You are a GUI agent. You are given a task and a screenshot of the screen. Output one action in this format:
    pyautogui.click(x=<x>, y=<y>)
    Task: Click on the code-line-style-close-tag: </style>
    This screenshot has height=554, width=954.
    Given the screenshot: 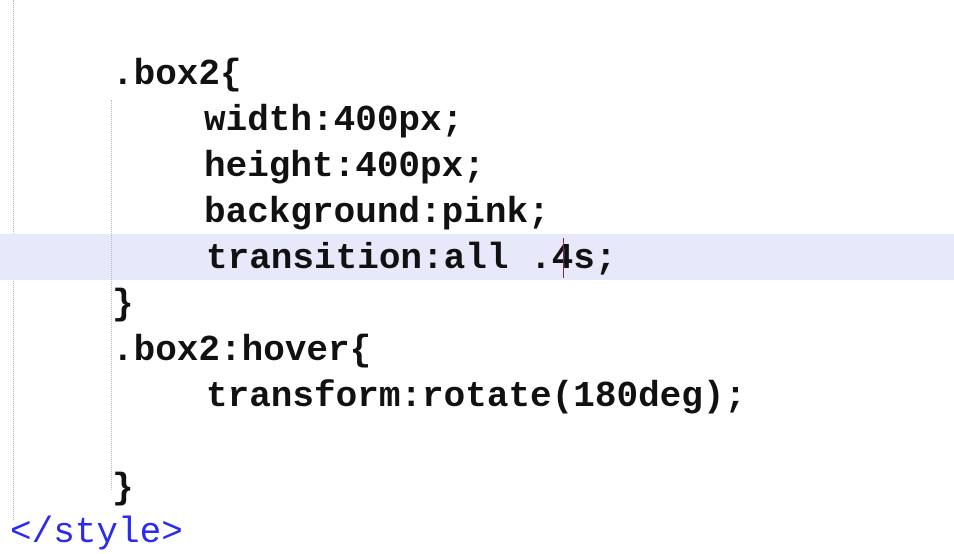 What is the action you would take?
    pyautogui.click(x=96, y=532)
    